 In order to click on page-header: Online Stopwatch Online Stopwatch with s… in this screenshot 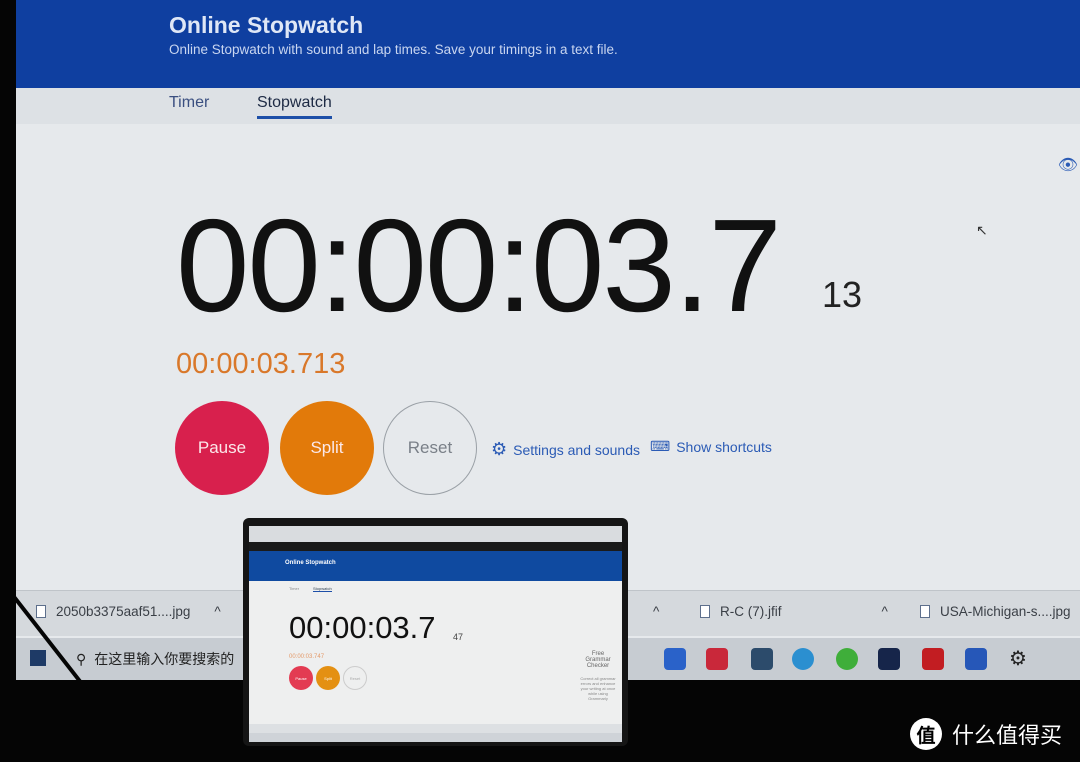, I will do `click(548, 44)`.